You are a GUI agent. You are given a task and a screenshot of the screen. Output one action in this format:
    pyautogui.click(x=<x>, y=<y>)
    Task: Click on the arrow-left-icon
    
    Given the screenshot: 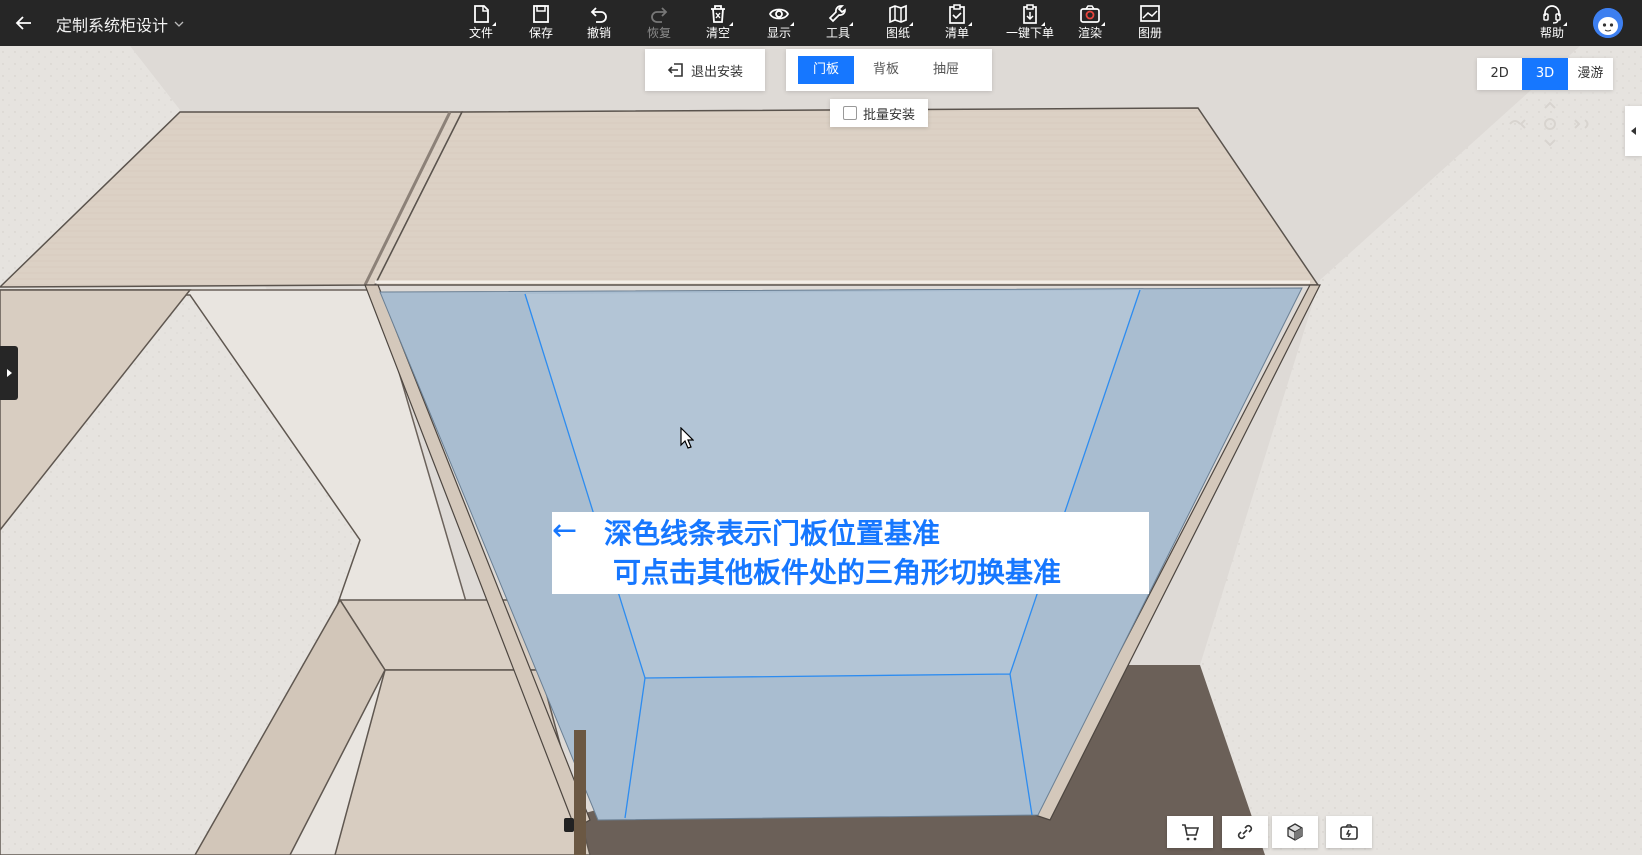 What is the action you would take?
    pyautogui.click(x=23, y=23)
    